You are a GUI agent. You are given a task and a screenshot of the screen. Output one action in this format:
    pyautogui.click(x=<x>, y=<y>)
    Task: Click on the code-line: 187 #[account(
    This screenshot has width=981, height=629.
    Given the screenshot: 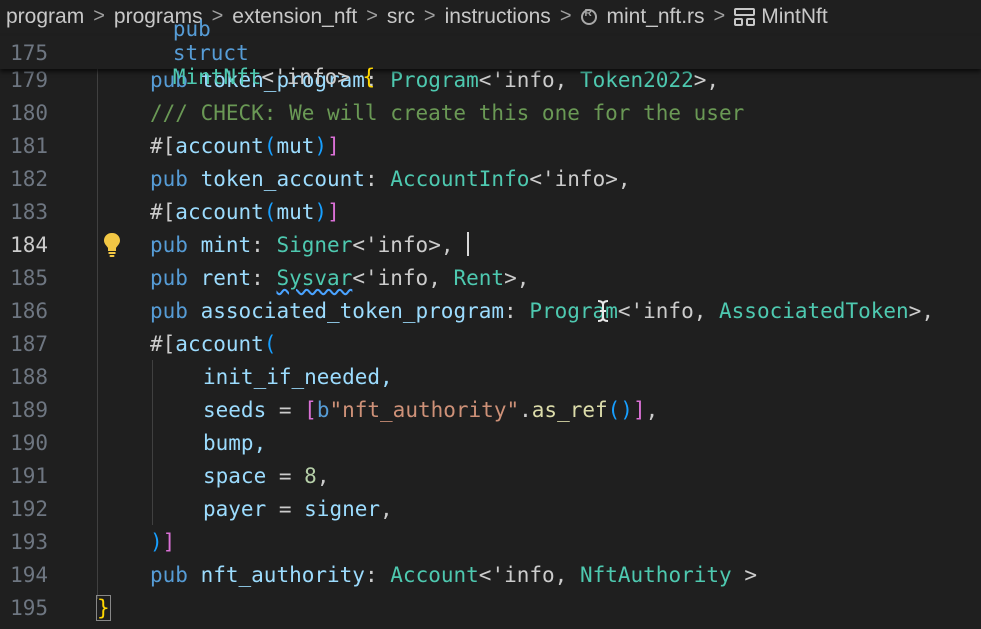 What is the action you would take?
    pyautogui.click(x=490, y=343)
    